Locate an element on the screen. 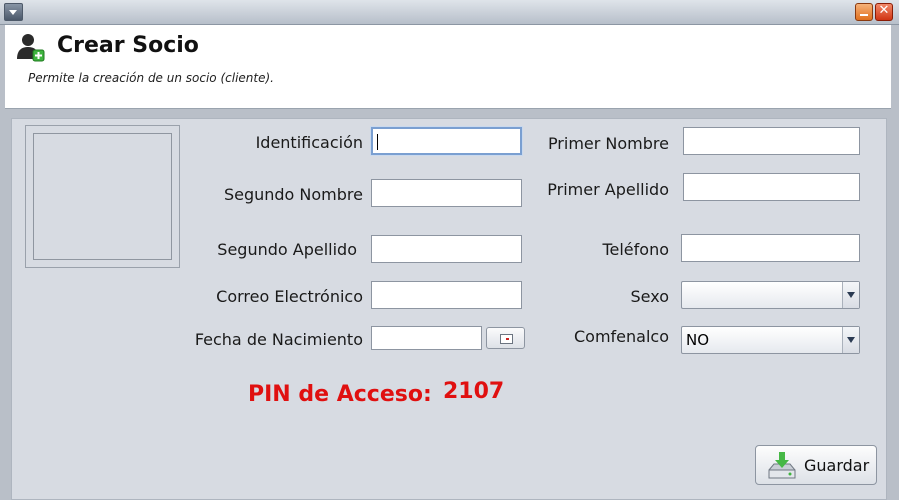 This screenshot has height=500, width=899. segundo-nombre-input is located at coordinates (446, 193).